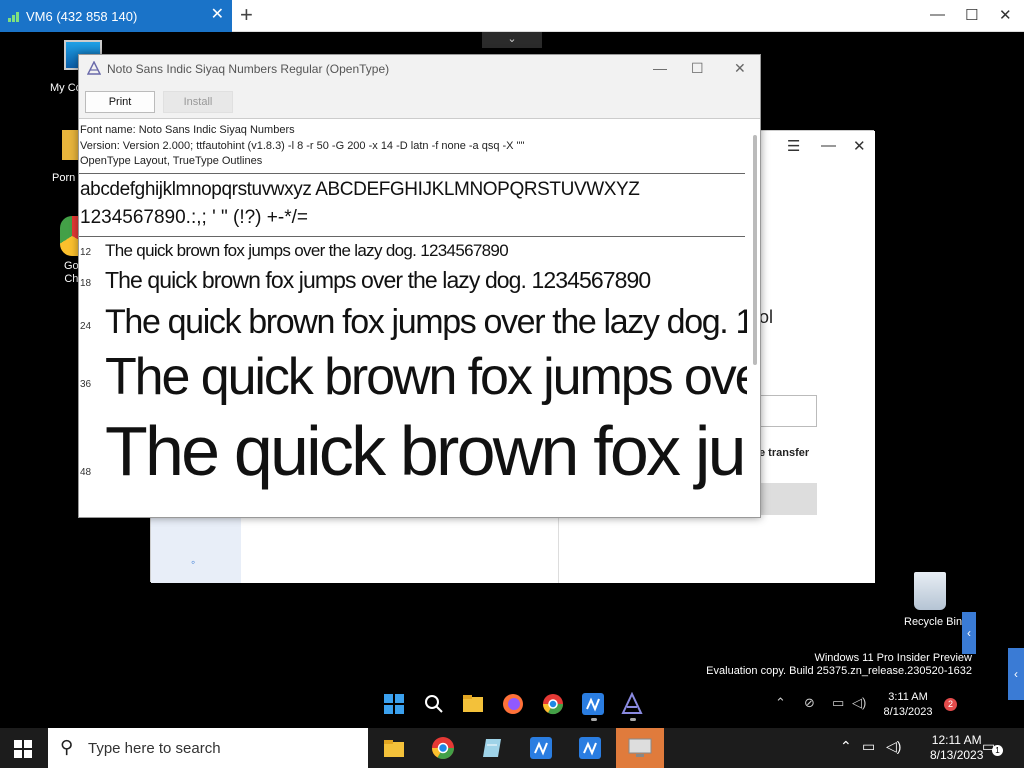  Describe the element at coordinates (194, 217) in the screenshot. I see `charset-symbols: 1234567890.:,; ' " (!?) +-*/=` at that location.